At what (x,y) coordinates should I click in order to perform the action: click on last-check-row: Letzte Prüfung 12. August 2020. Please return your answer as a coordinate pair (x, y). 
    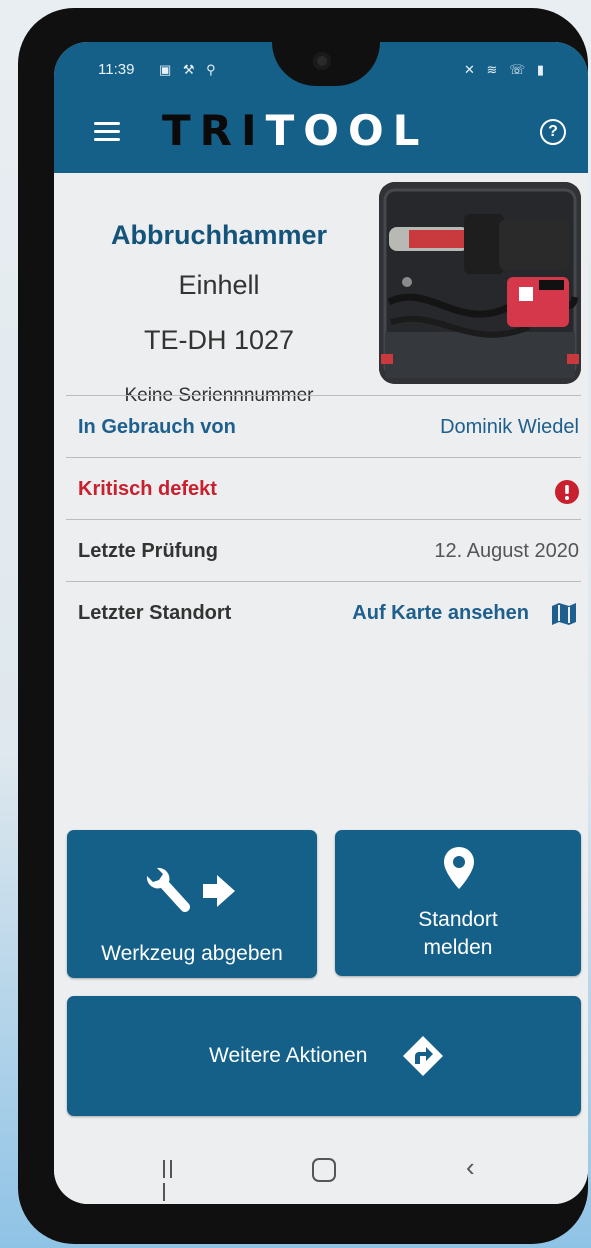
    Looking at the image, I should click on (323, 550).